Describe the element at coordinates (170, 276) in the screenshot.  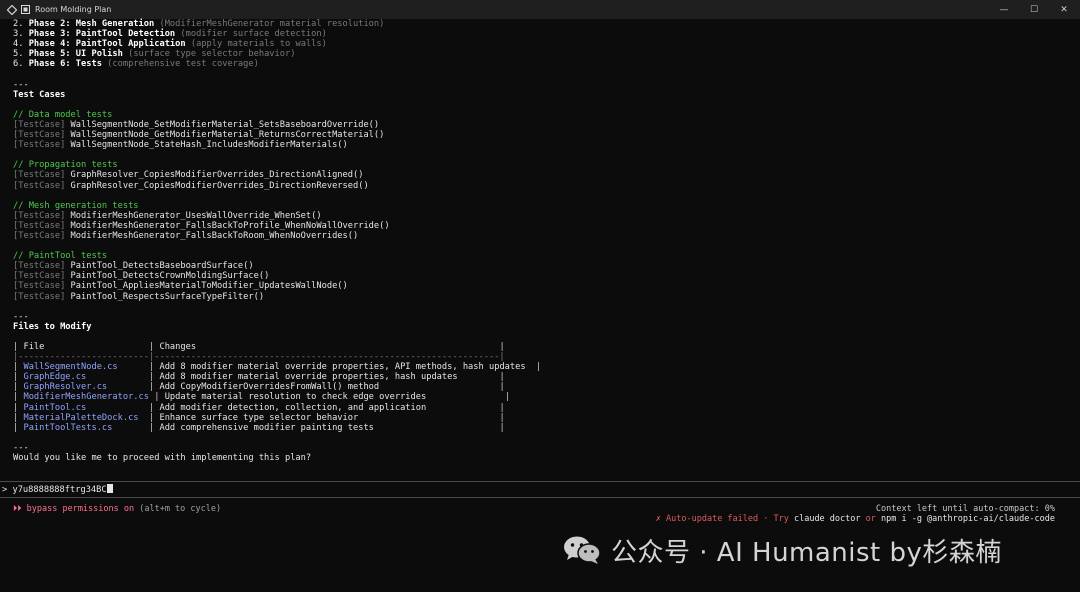
I see `test-case-name: PaintTool_DetectsCrownMoldingSurface()` at that location.